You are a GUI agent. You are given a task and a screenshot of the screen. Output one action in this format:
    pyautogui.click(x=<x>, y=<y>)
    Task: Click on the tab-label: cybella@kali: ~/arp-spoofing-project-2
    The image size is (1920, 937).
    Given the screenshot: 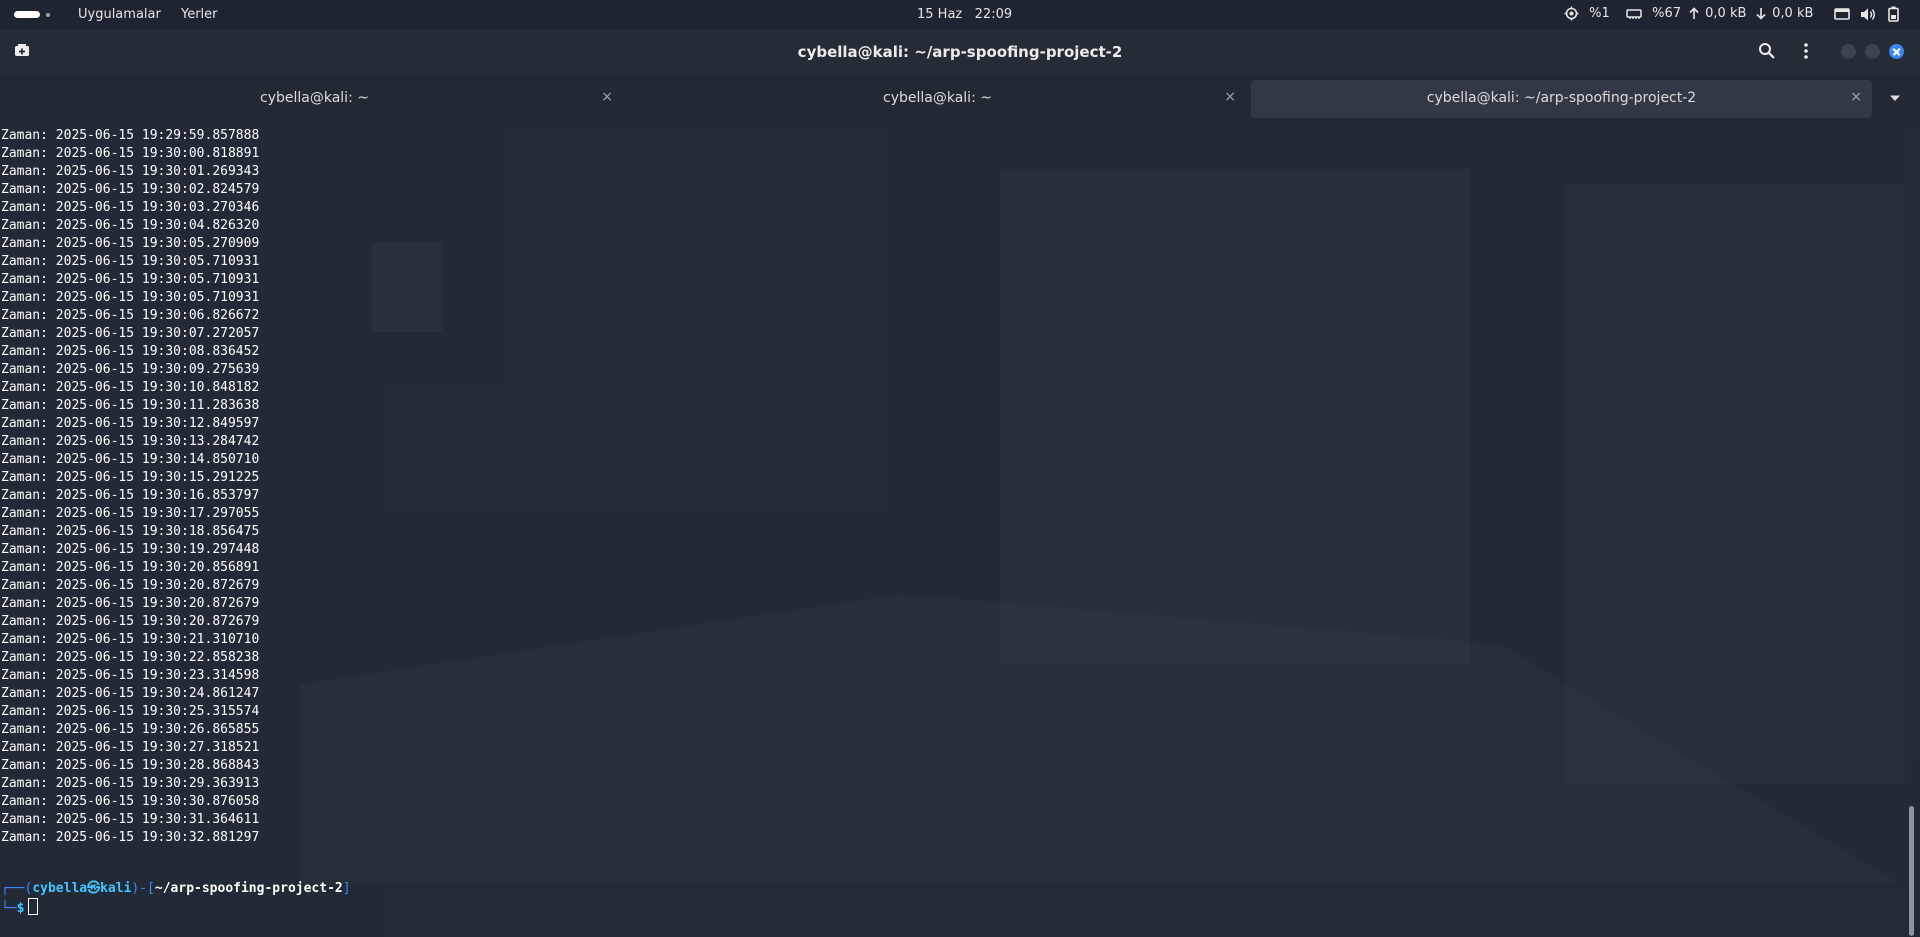 What is the action you would take?
    pyautogui.click(x=1561, y=98)
    